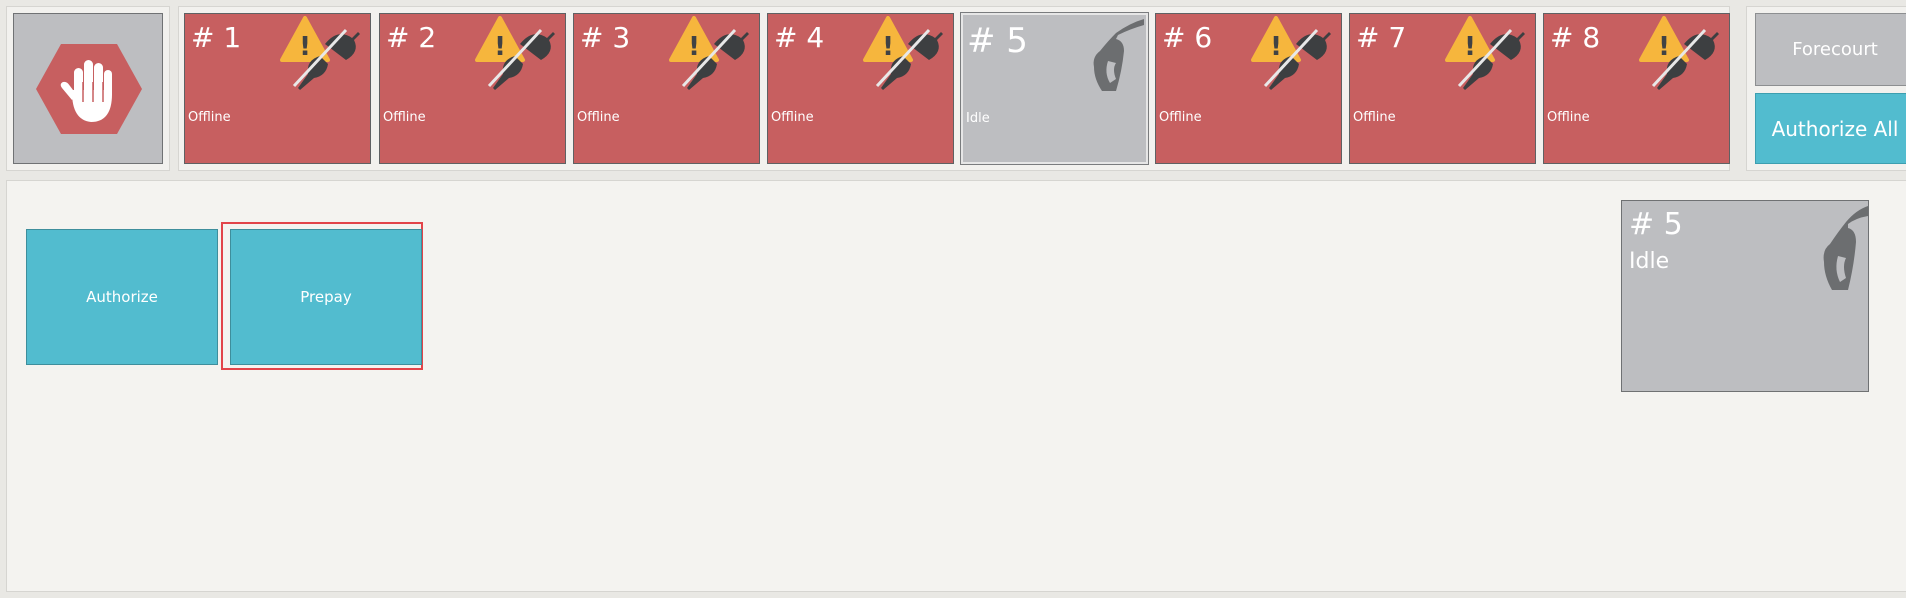 This screenshot has width=1906, height=598. I want to click on forecourt-controls: Forecourt Authorize All, so click(1826, 88).